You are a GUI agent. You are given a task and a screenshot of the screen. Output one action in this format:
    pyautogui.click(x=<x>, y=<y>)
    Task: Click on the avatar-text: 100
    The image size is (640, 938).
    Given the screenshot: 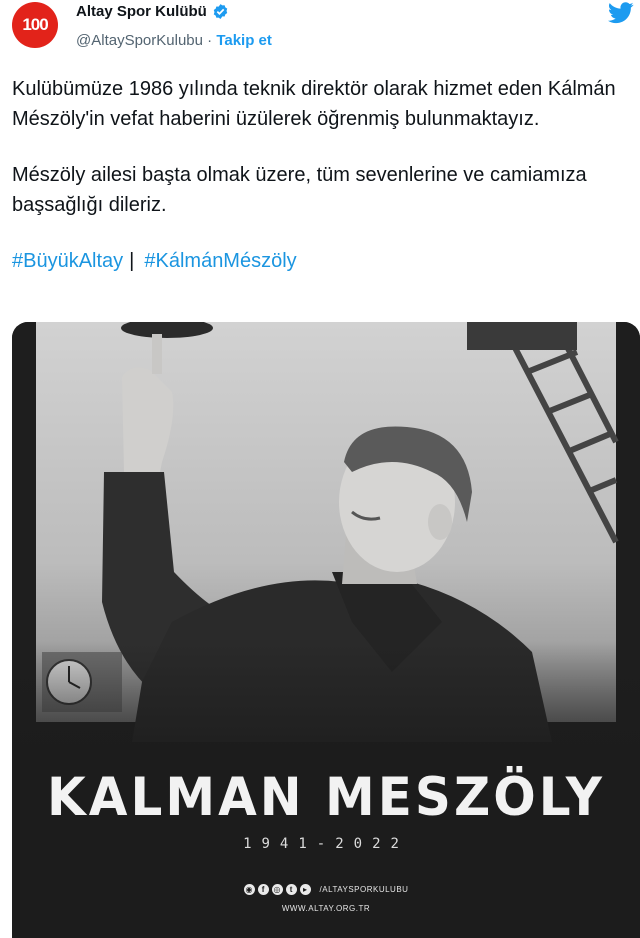 What is the action you would take?
    pyautogui.click(x=35, y=24)
    